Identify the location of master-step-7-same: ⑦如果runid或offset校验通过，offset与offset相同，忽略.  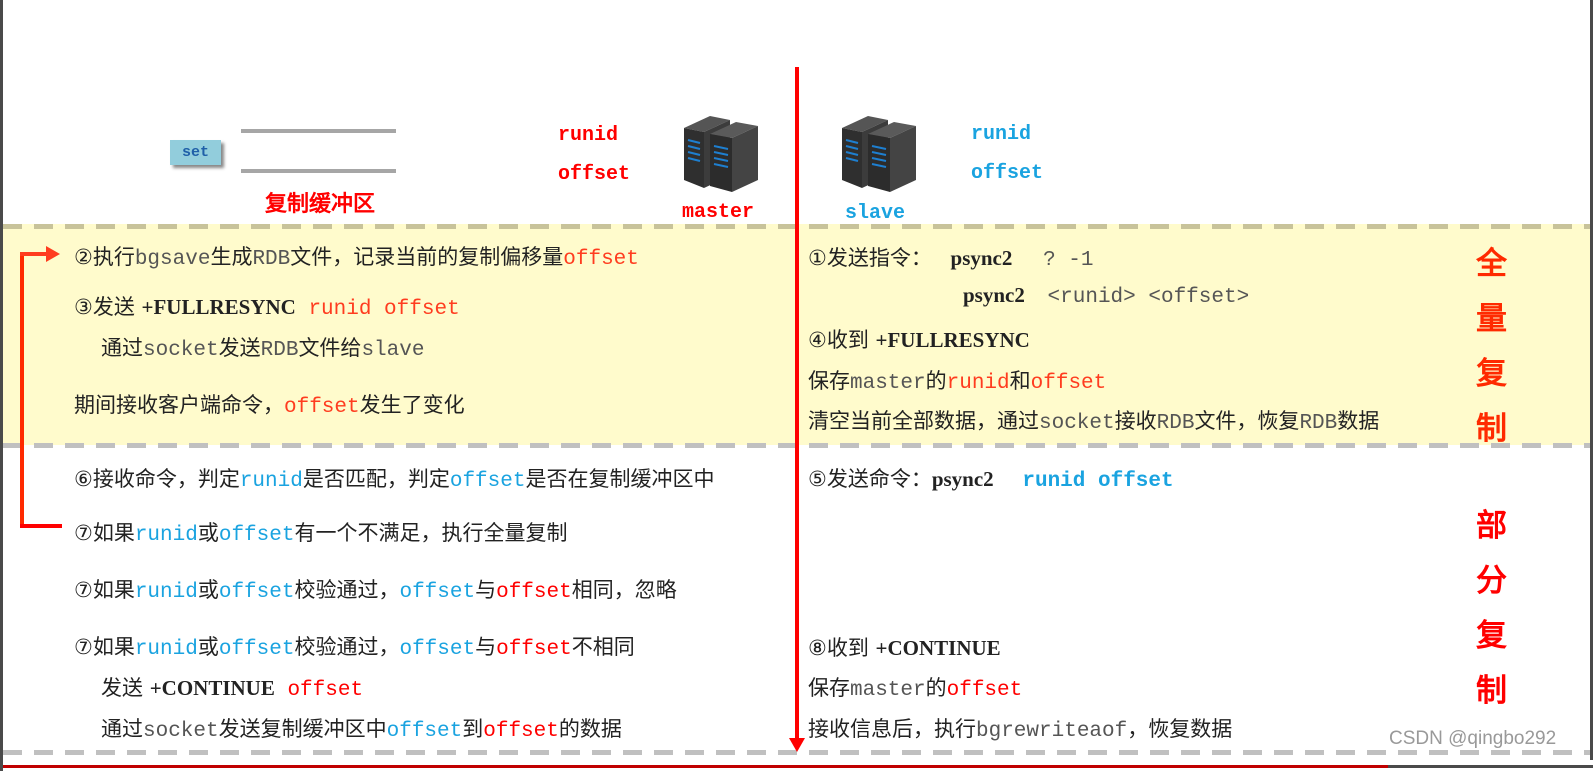
(375, 589).